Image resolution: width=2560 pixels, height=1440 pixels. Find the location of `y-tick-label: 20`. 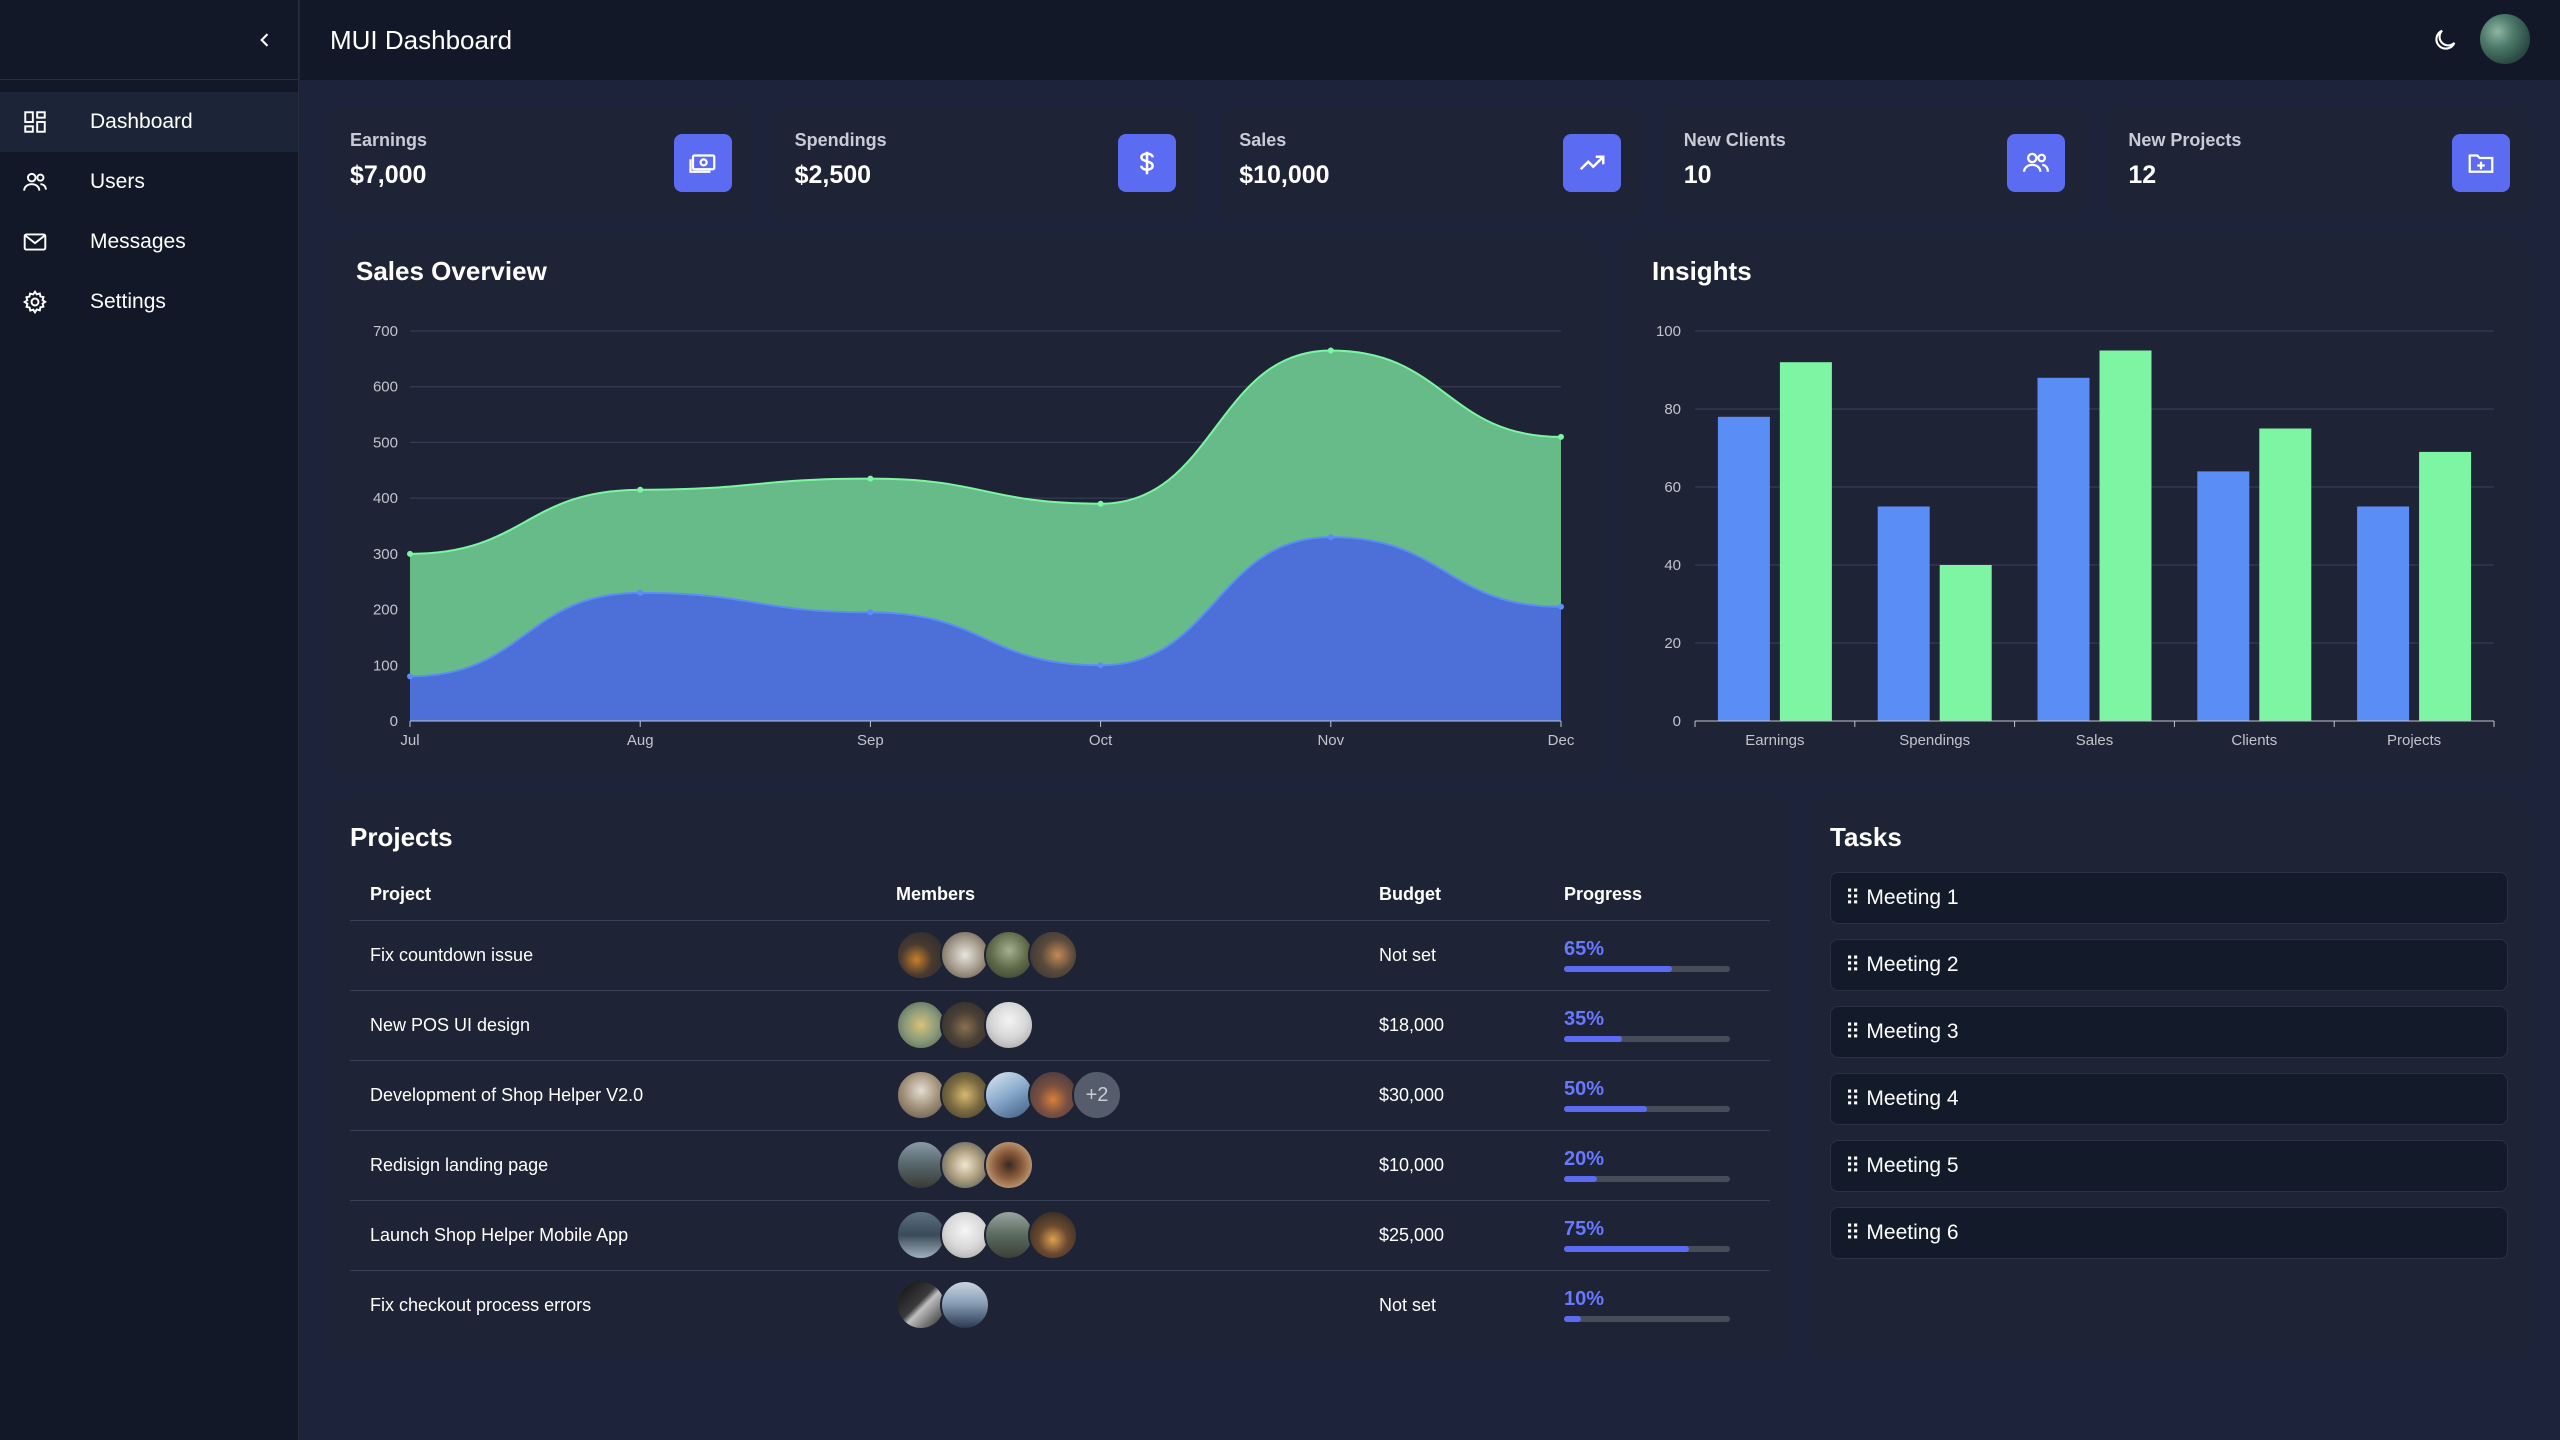

y-tick-label: 20 is located at coordinates (1672, 643).